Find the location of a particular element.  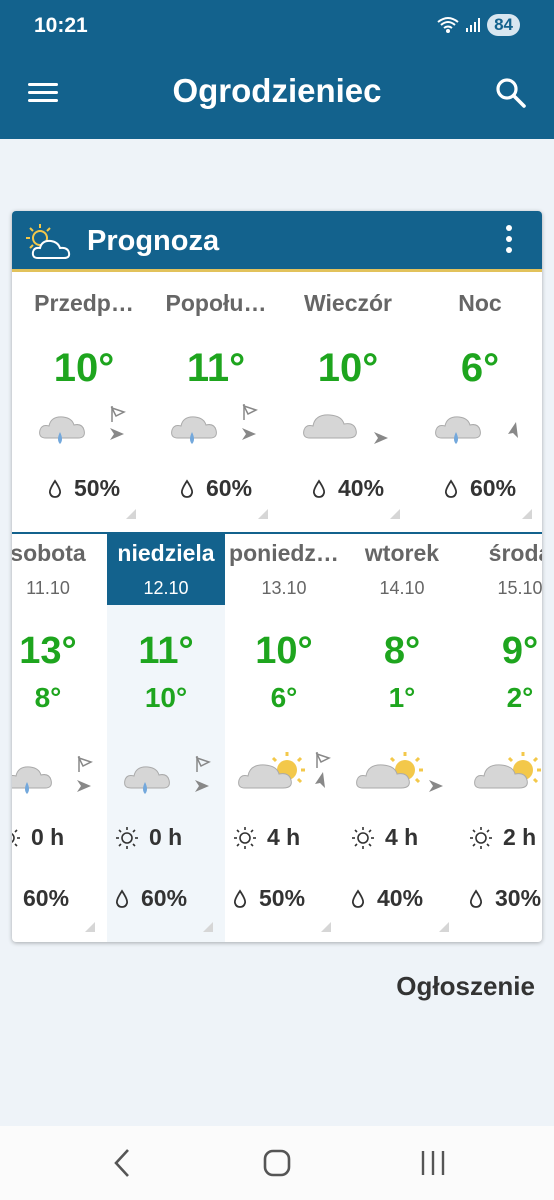

status-time: 10:21 is located at coordinates (61, 25).